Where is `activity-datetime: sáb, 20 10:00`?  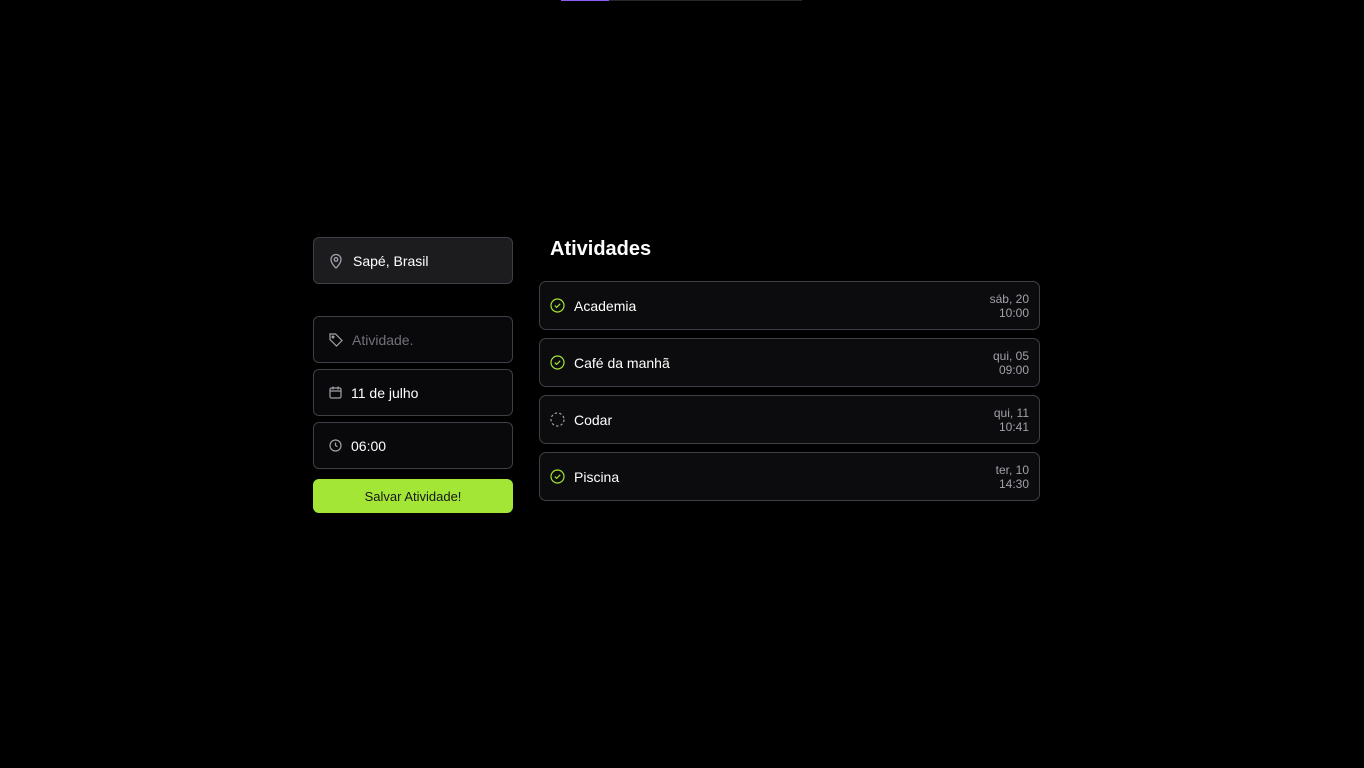 activity-datetime: sáb, 20 10:00 is located at coordinates (1009, 306).